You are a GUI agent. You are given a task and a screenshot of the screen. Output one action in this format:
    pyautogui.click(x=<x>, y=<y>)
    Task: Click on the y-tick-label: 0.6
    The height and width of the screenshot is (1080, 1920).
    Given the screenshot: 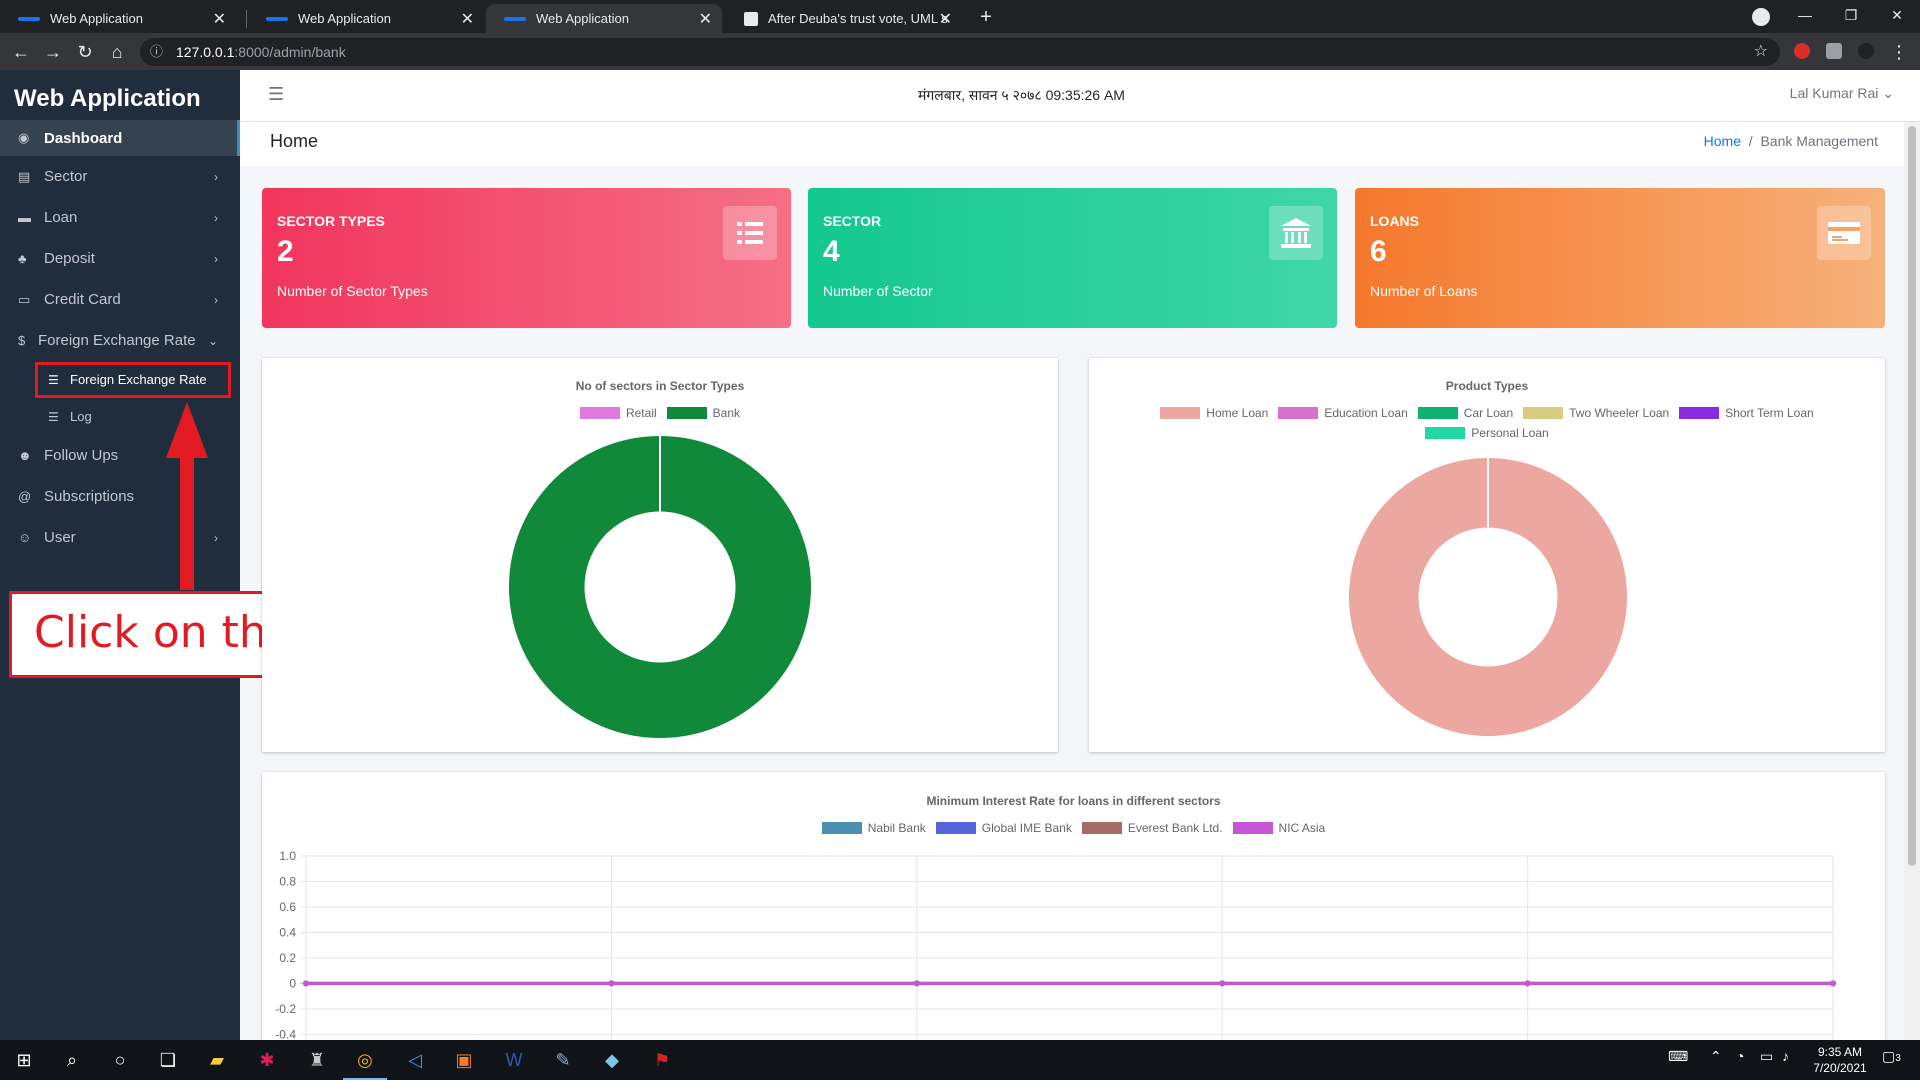 What is the action you would take?
    pyautogui.click(x=287, y=907)
    